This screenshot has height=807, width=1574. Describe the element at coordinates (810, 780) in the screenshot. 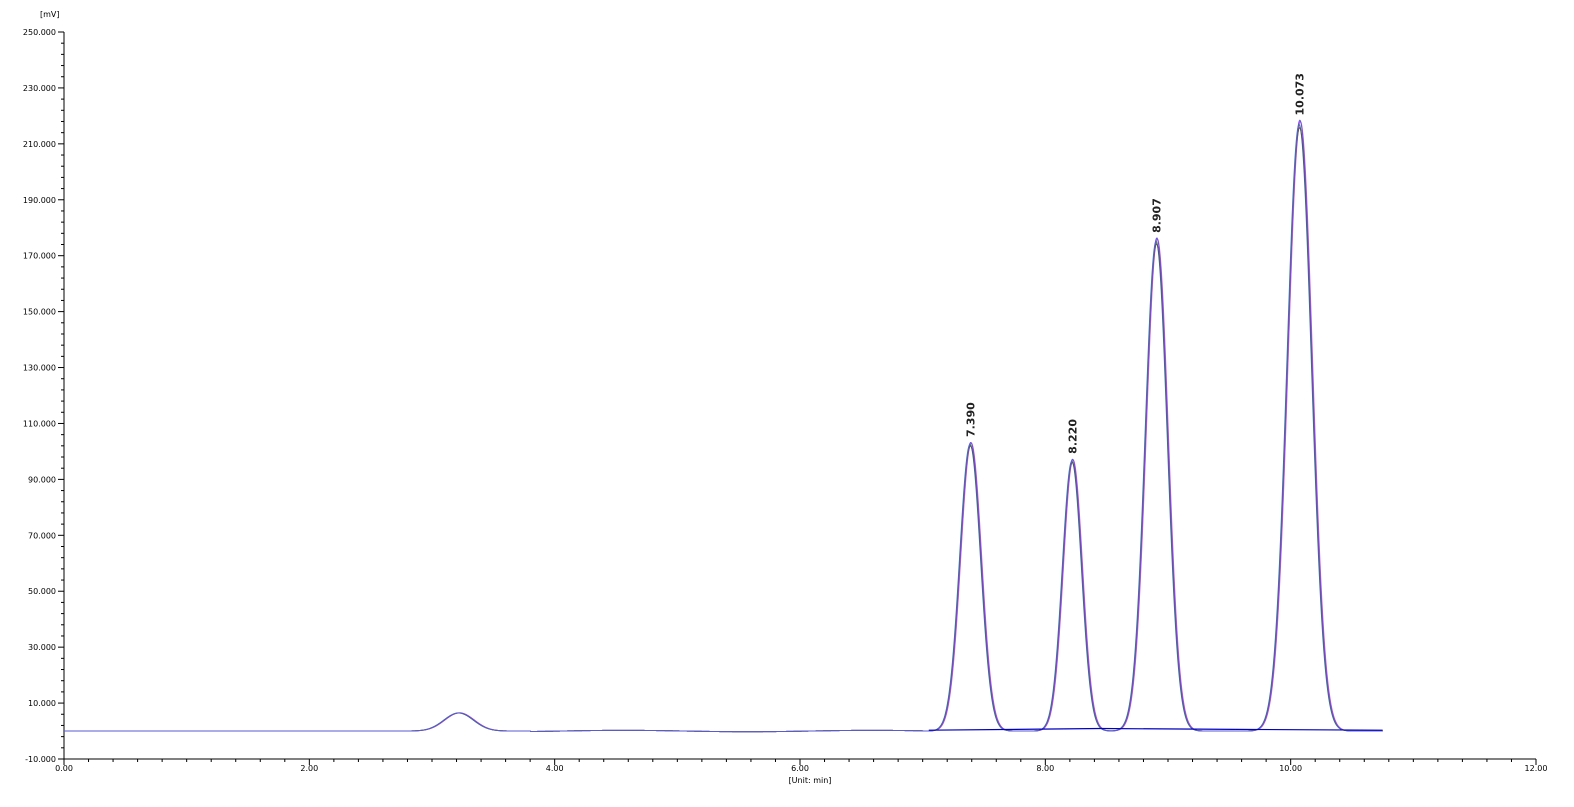

I see `x-axis-unit-label: [Unit: min]` at that location.